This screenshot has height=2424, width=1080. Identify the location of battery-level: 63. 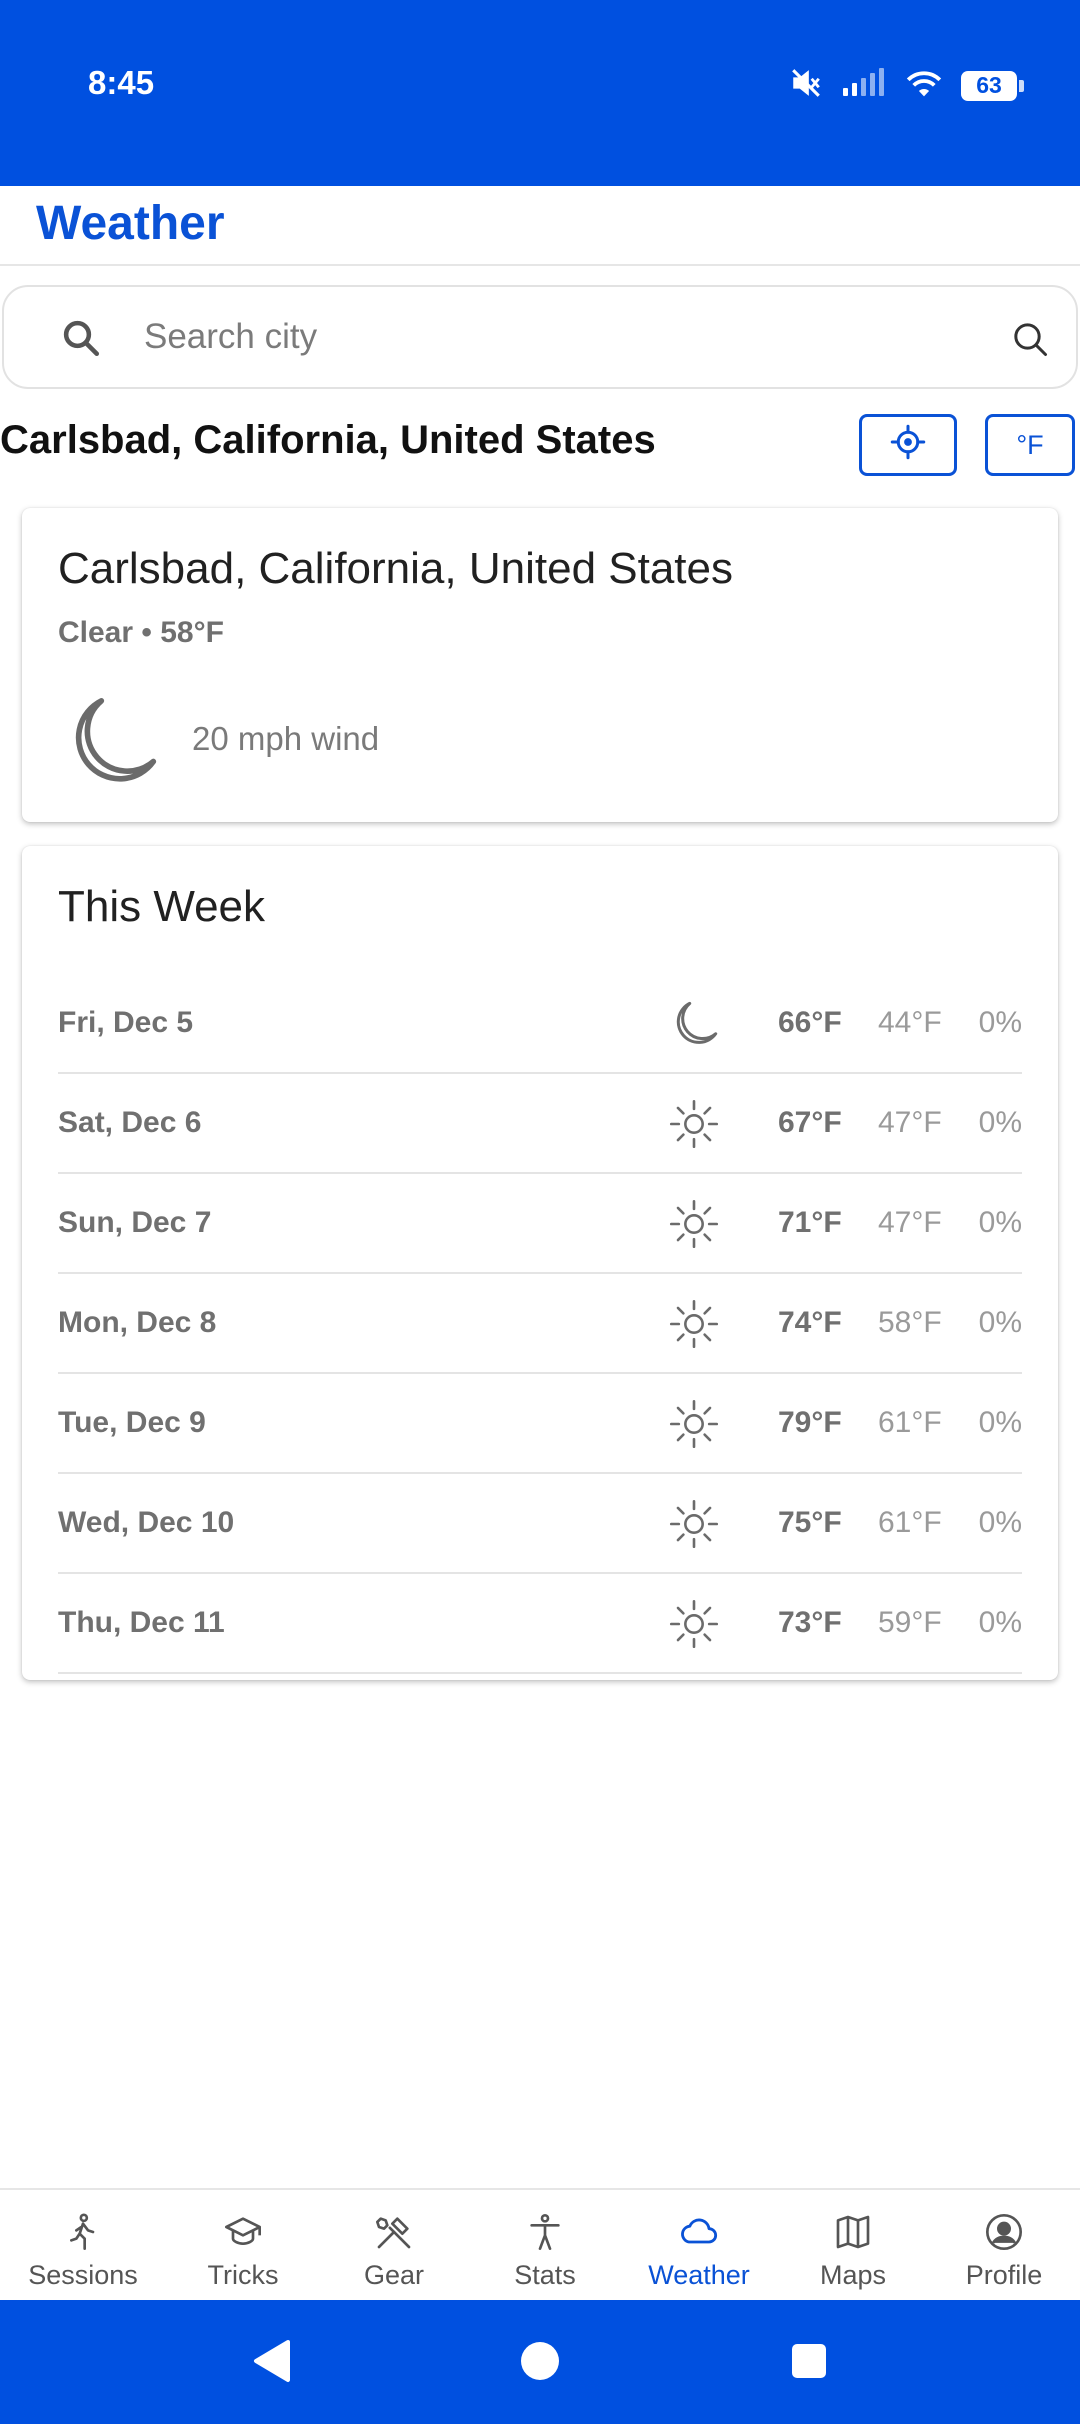
(989, 85).